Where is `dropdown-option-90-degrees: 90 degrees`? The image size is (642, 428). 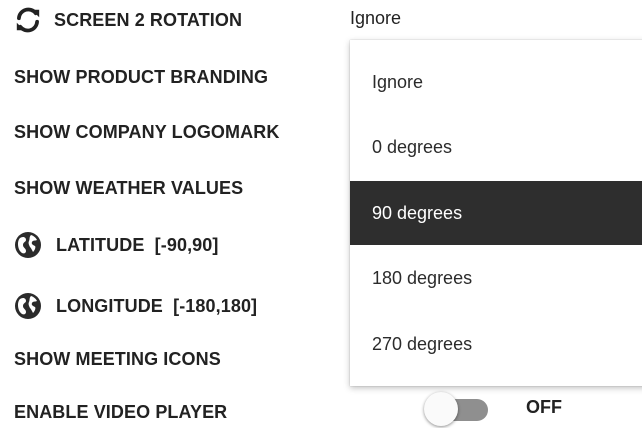 dropdown-option-90-degrees: 90 degrees is located at coordinates (496, 213).